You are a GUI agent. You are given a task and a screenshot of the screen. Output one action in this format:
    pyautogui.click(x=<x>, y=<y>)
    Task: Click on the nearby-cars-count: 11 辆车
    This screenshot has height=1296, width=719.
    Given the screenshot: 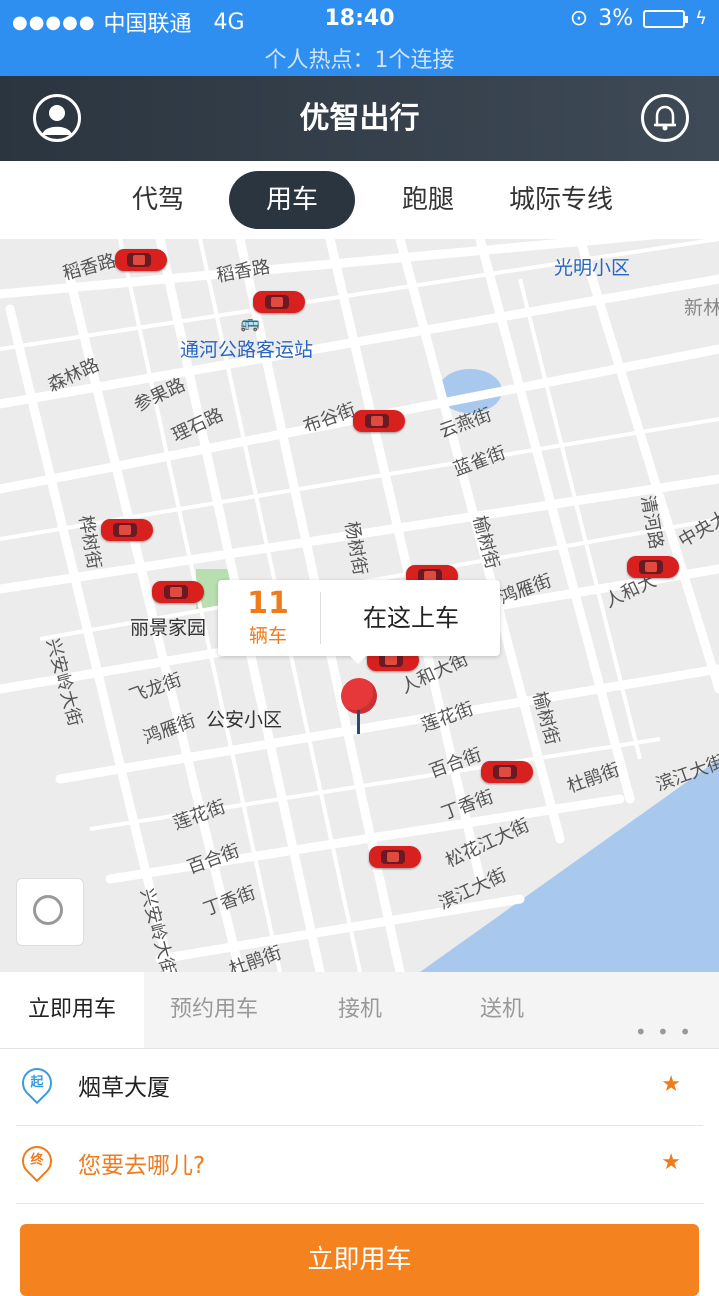 What is the action you would take?
    pyautogui.click(x=268, y=614)
    